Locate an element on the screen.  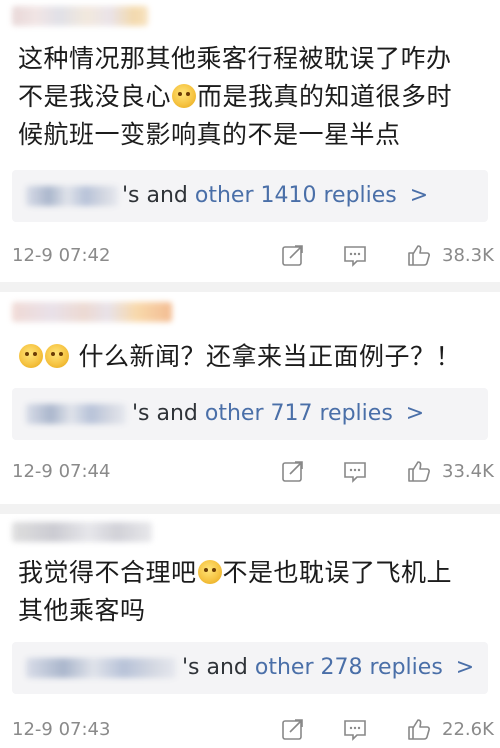
replies-preview: 's and other 717 replies > is located at coordinates (250, 414).